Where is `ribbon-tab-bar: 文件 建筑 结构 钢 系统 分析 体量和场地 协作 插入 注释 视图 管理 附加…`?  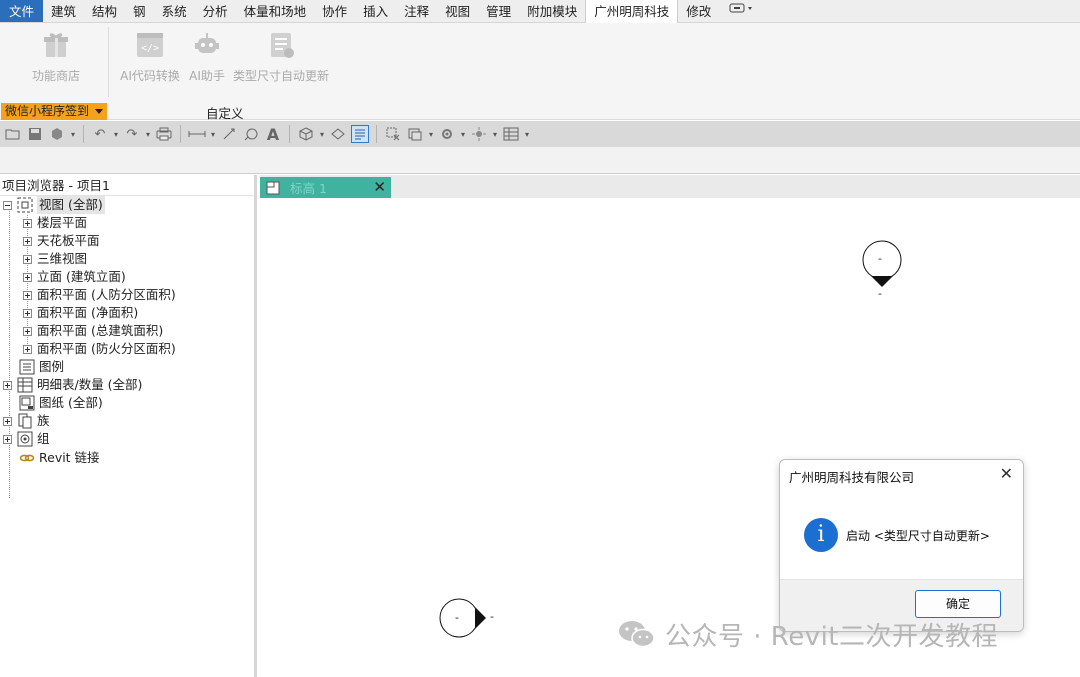 ribbon-tab-bar: 文件 建筑 结构 钢 系统 分析 体量和场地 协作 插入 注释 视图 管理 附加… is located at coordinates (540, 12).